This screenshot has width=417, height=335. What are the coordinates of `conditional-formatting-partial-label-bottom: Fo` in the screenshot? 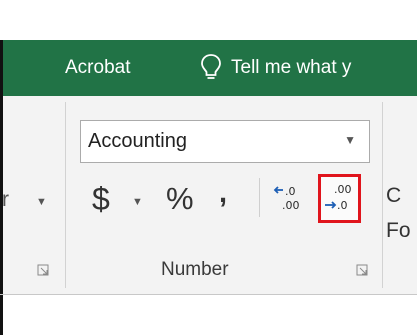 It's located at (398, 231).